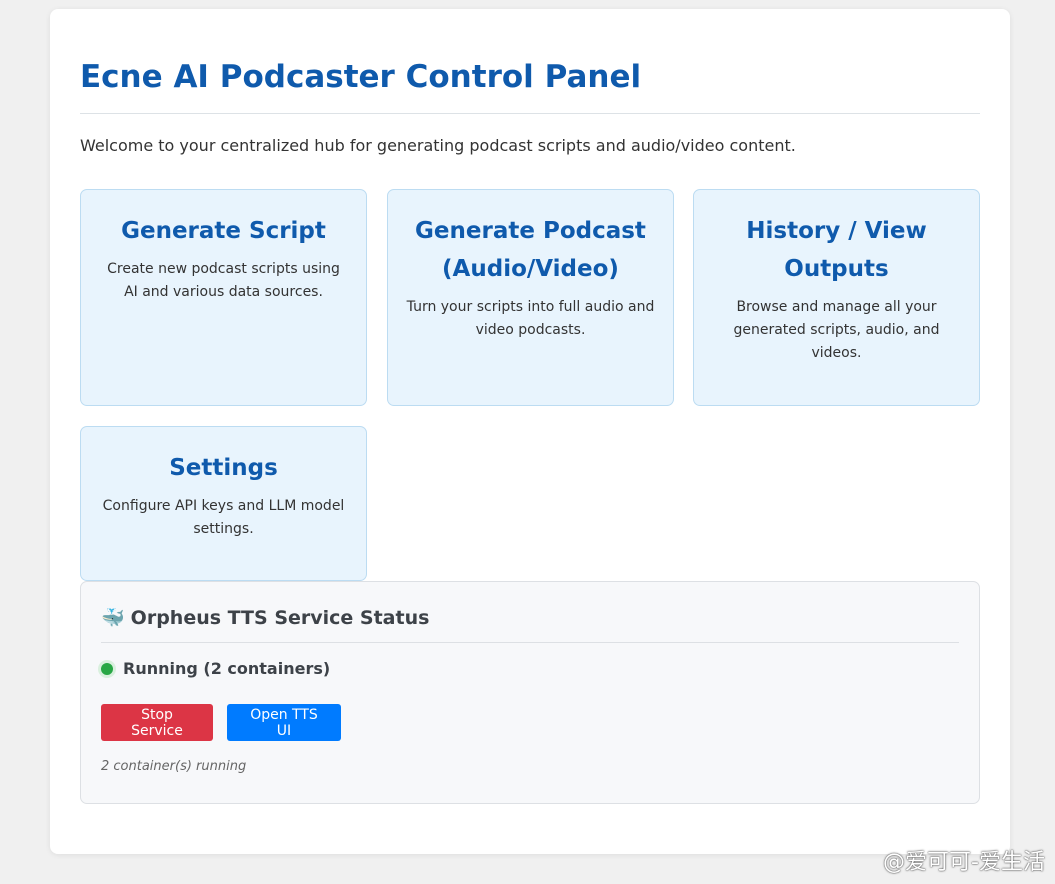  Describe the element at coordinates (530, 668) in the screenshot. I see `status-indicator: Running (2 containers)` at that location.